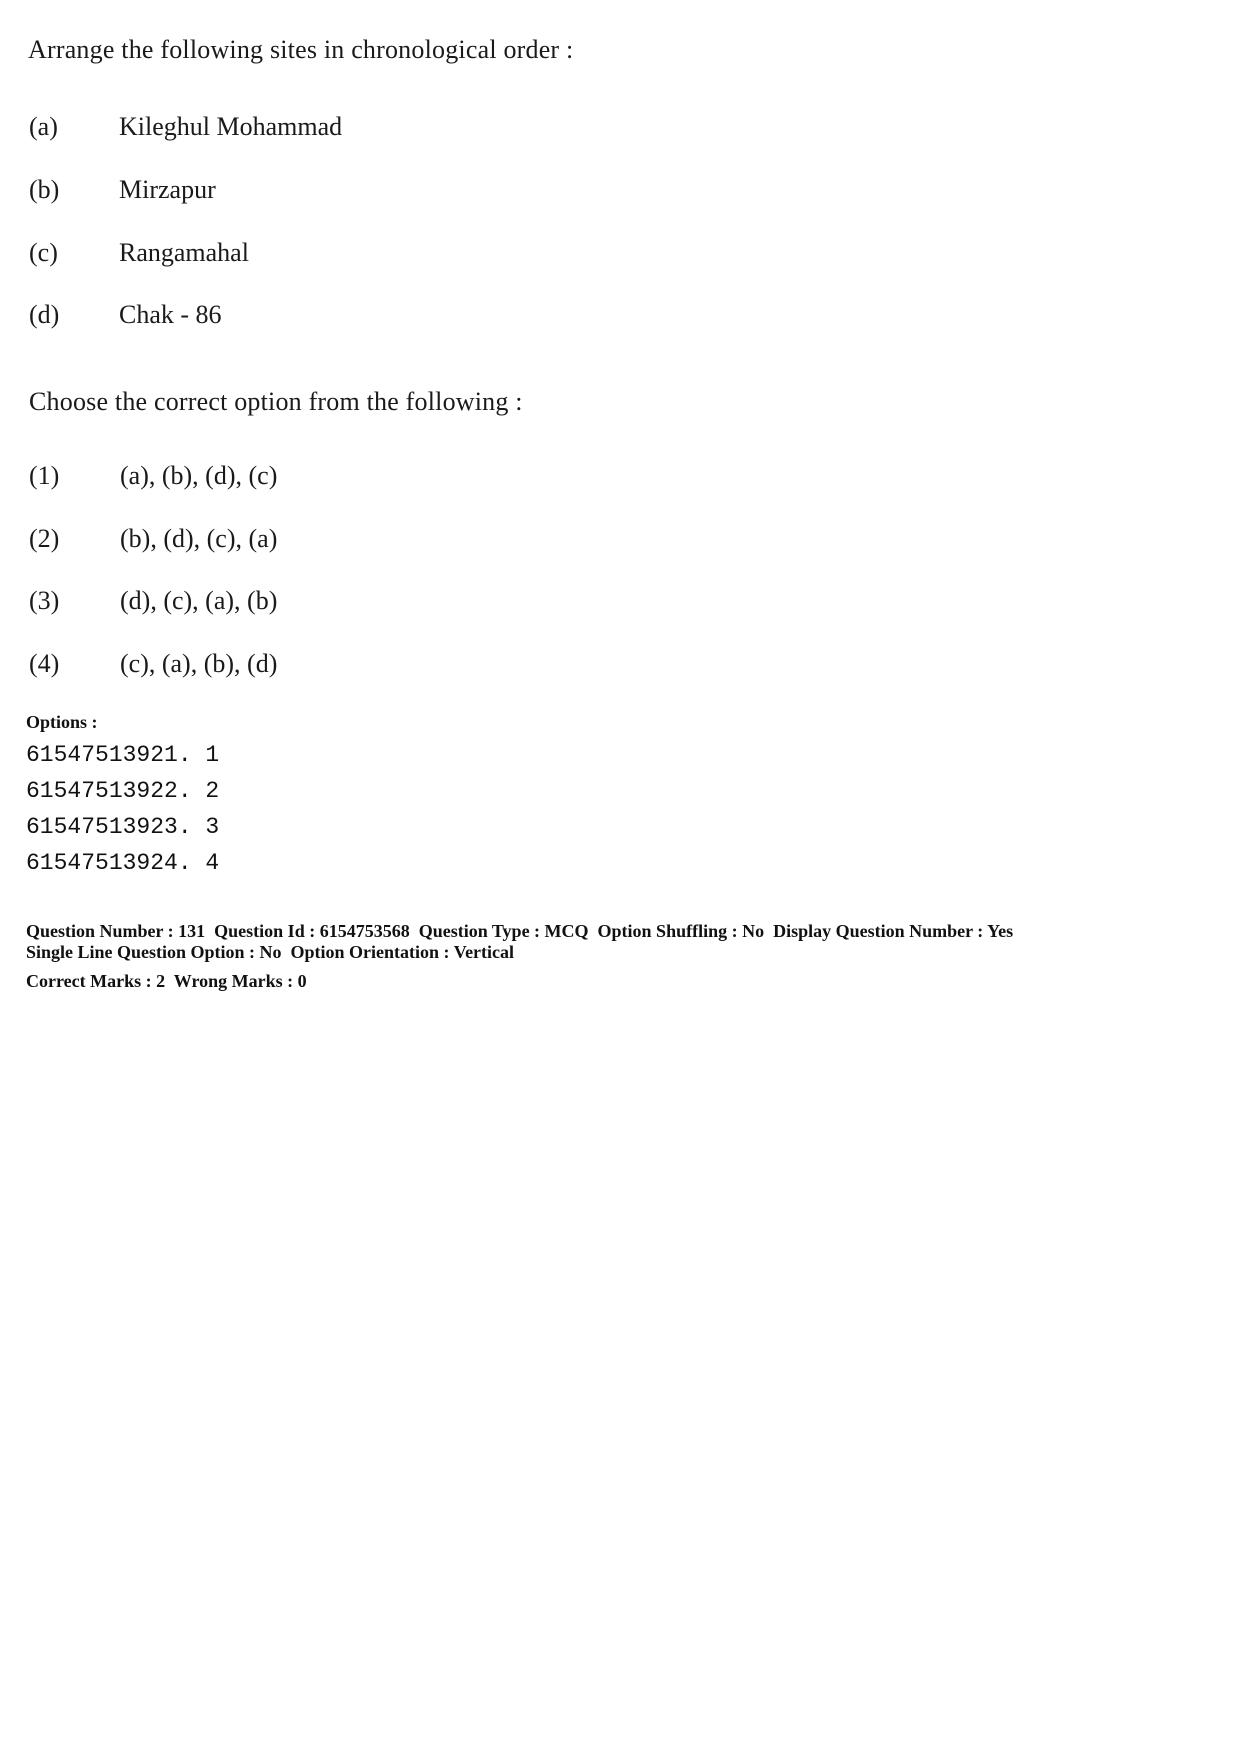 The width and height of the screenshot is (1240, 1754). What do you see at coordinates (199, 538) in the screenshot?
I see `choice-text: (b), (d), (c), (a)` at bounding box center [199, 538].